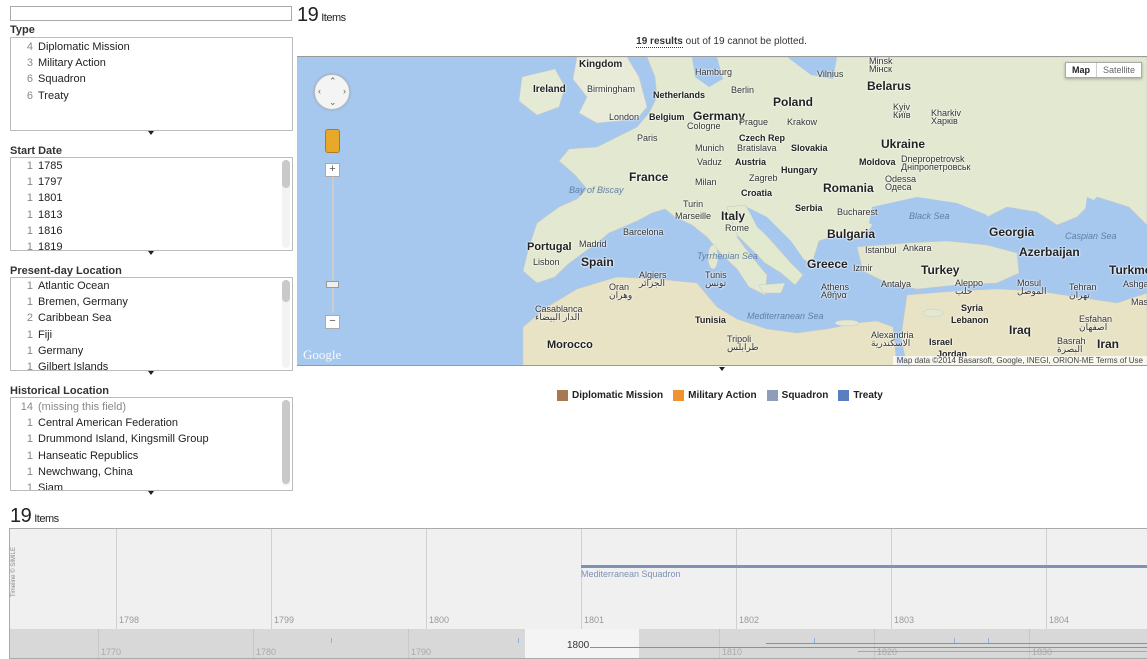  Describe the element at coordinates (722, 369) in the screenshot. I see `map-resize-handle` at that location.